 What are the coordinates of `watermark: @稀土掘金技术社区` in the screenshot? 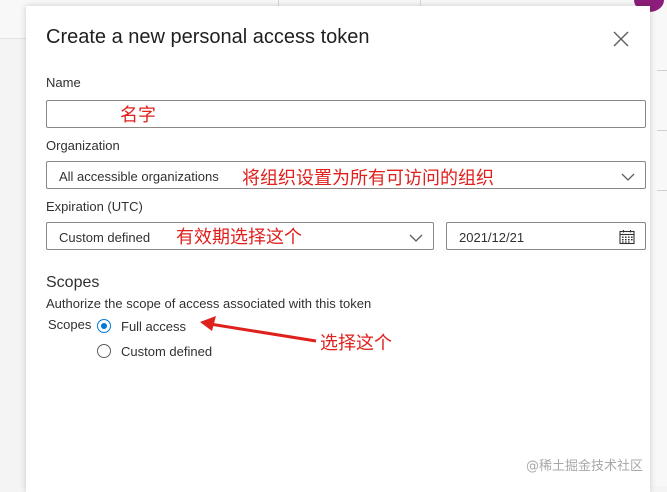 It's located at (585, 466).